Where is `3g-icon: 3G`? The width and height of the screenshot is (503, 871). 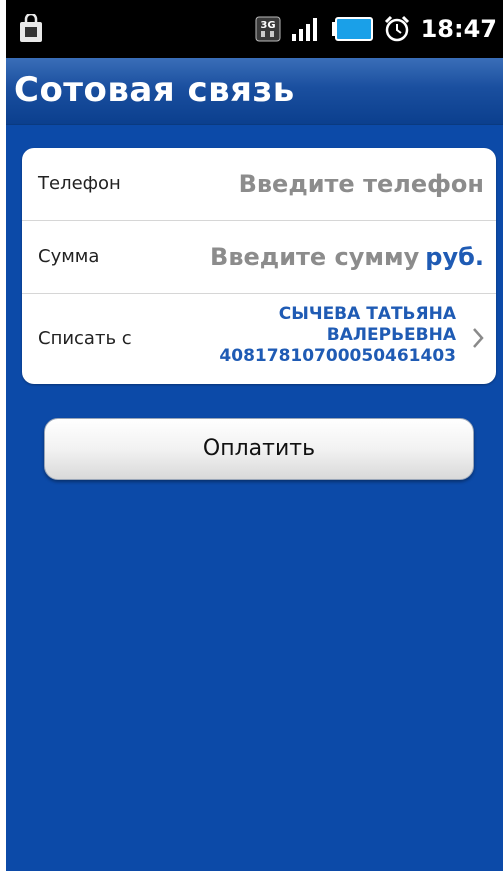
3g-icon: 3G is located at coordinates (268, 29).